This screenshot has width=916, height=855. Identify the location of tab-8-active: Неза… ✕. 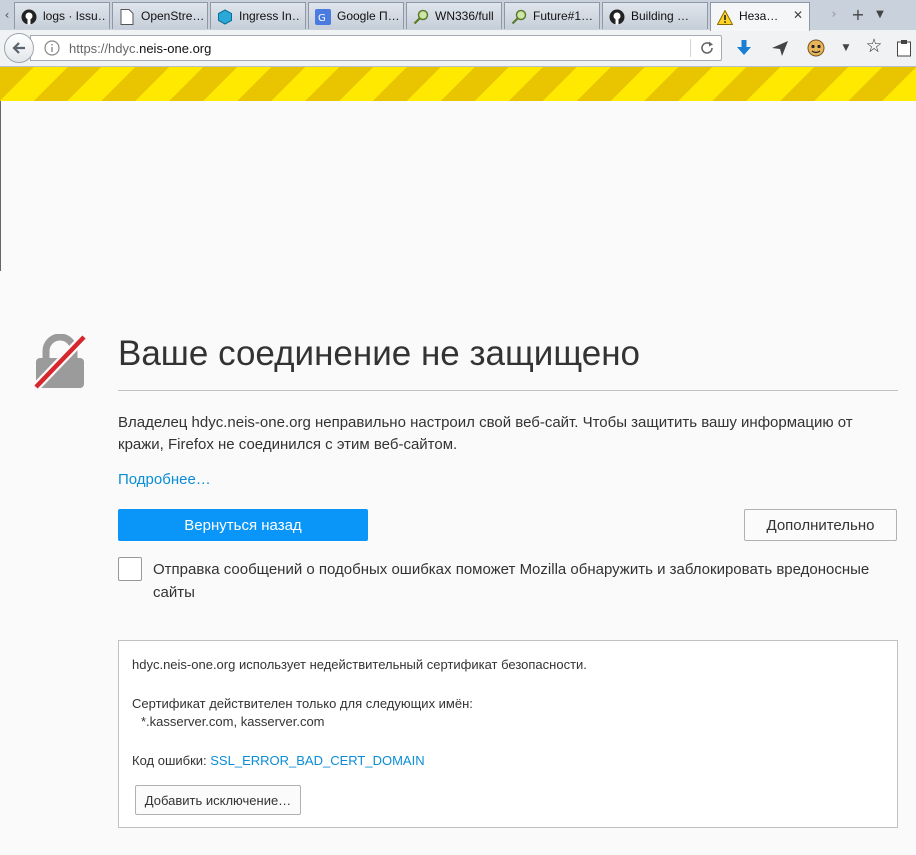
(760, 16).